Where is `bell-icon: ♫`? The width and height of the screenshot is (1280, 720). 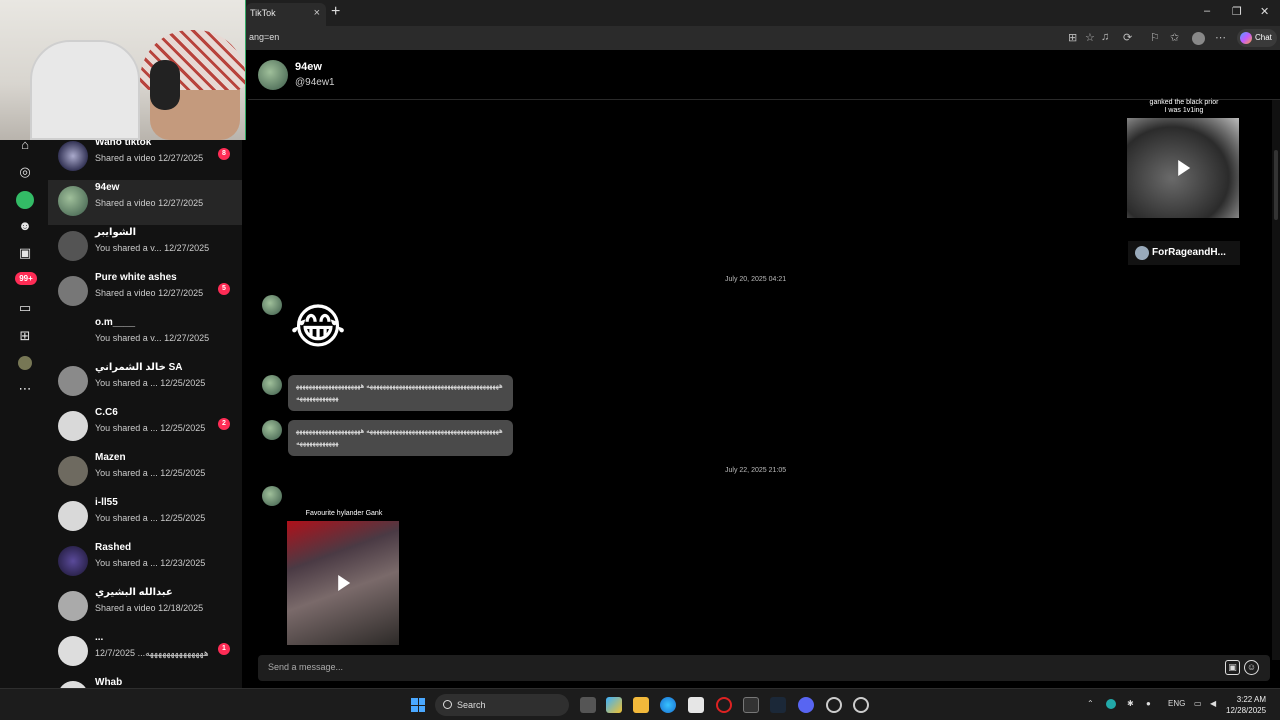 bell-icon: ♫ is located at coordinates (1105, 37).